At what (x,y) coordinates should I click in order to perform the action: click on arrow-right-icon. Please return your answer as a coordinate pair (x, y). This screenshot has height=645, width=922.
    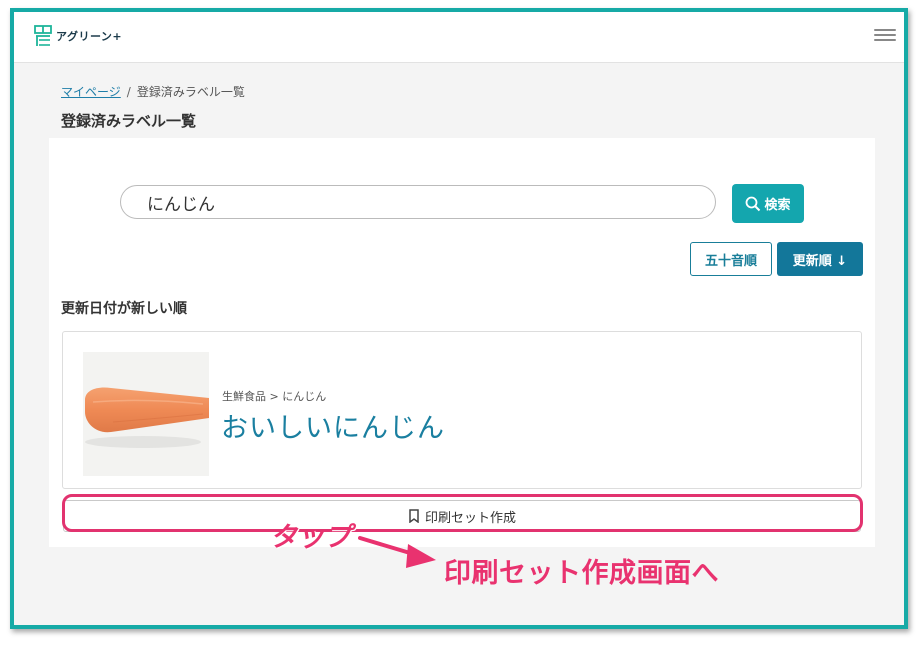
    Looking at the image, I should click on (397, 552).